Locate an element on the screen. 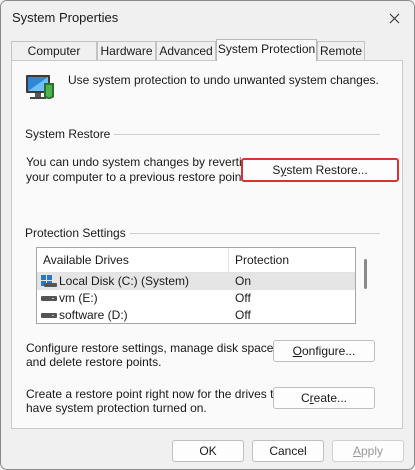  close-button is located at coordinates (394, 18).